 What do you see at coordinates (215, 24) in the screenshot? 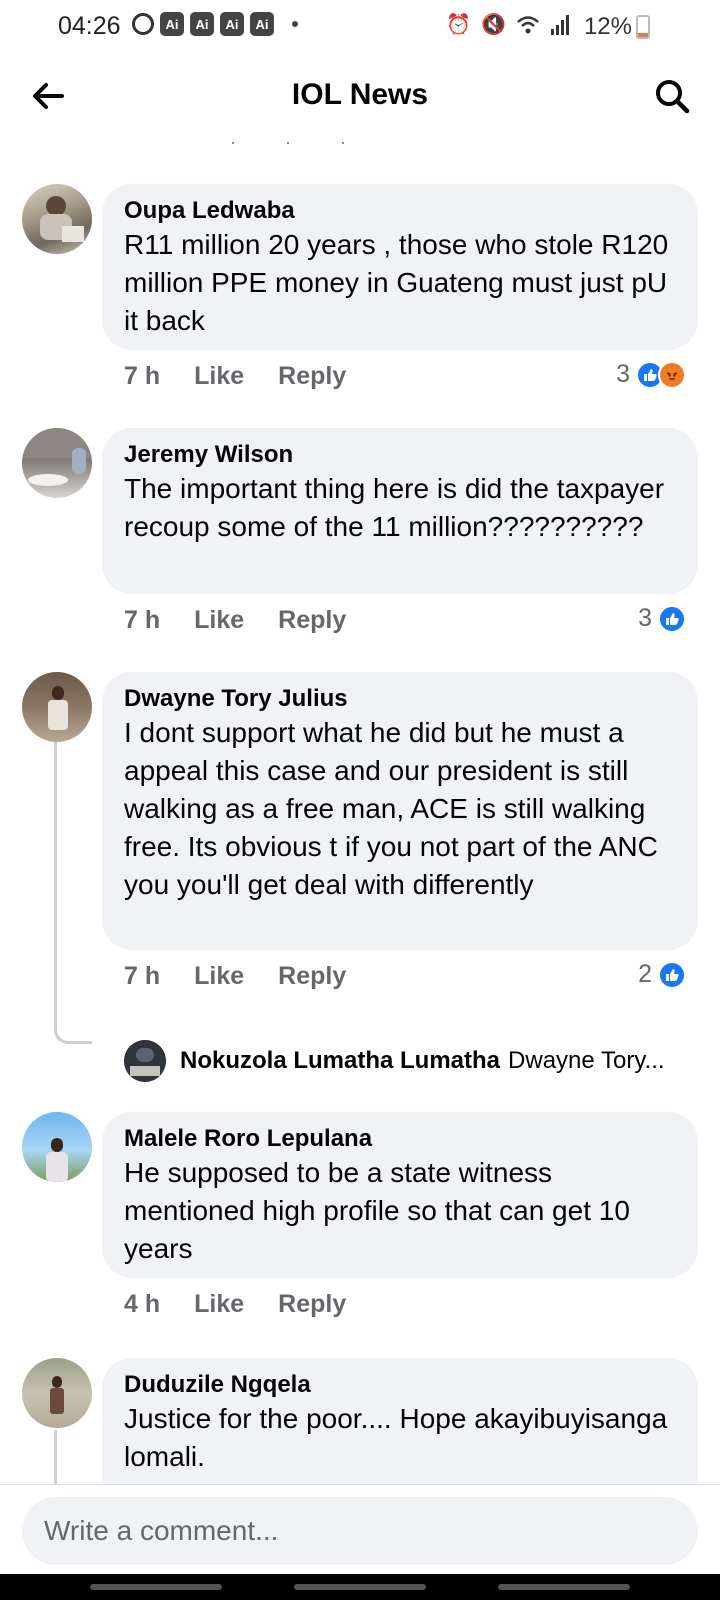
I see `status-notification-icons: Ai Ai Ai Ai` at bounding box center [215, 24].